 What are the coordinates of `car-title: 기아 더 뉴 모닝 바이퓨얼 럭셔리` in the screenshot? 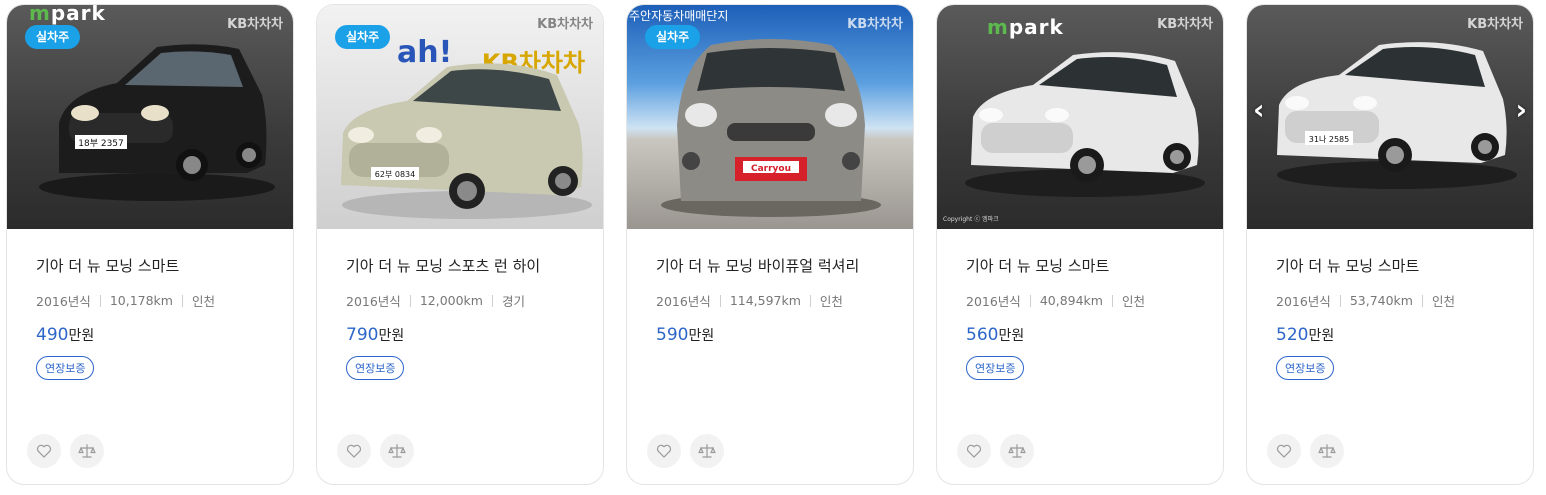 It's located at (757, 265).